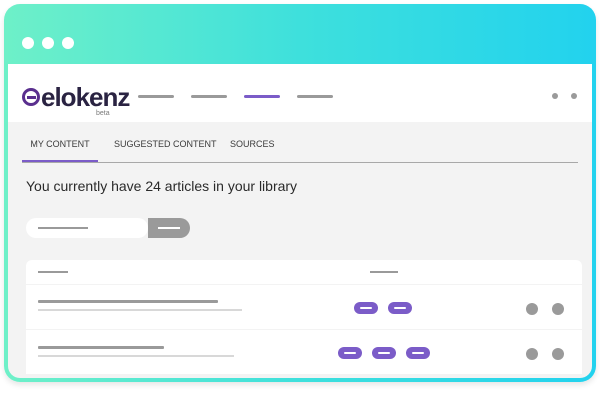  Describe the element at coordinates (262, 96) in the screenshot. I see `nav-item-3-active` at that location.